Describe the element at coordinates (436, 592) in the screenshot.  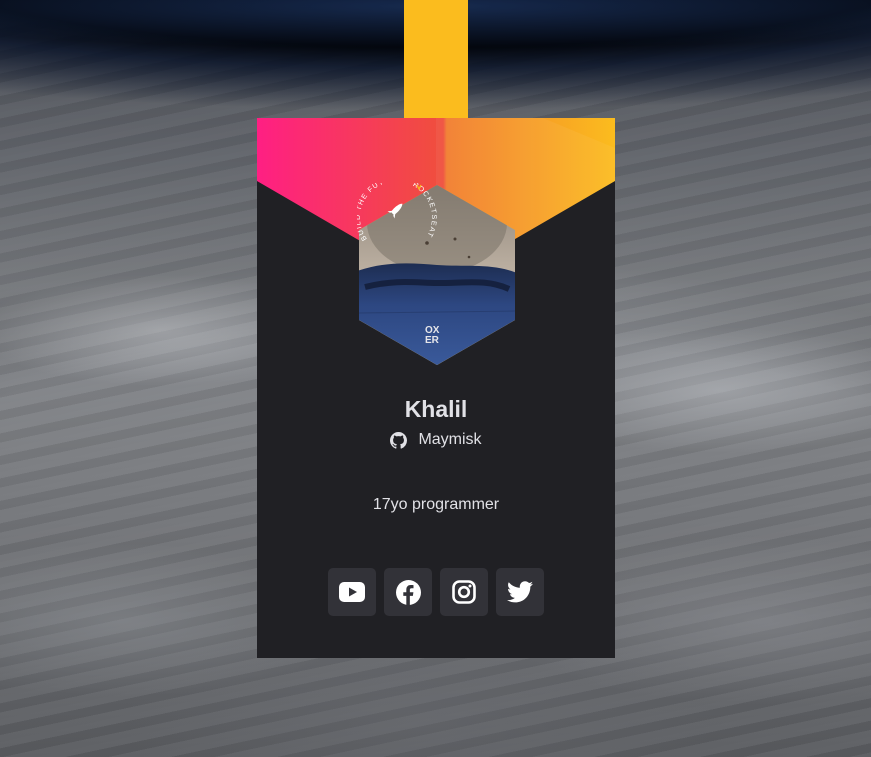
I see `social-links` at that location.